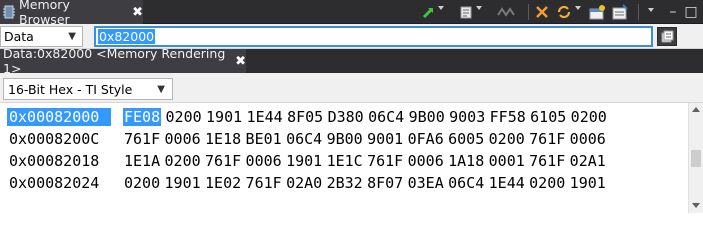  I want to click on memory-word-cell: 6005, so click(466, 139).